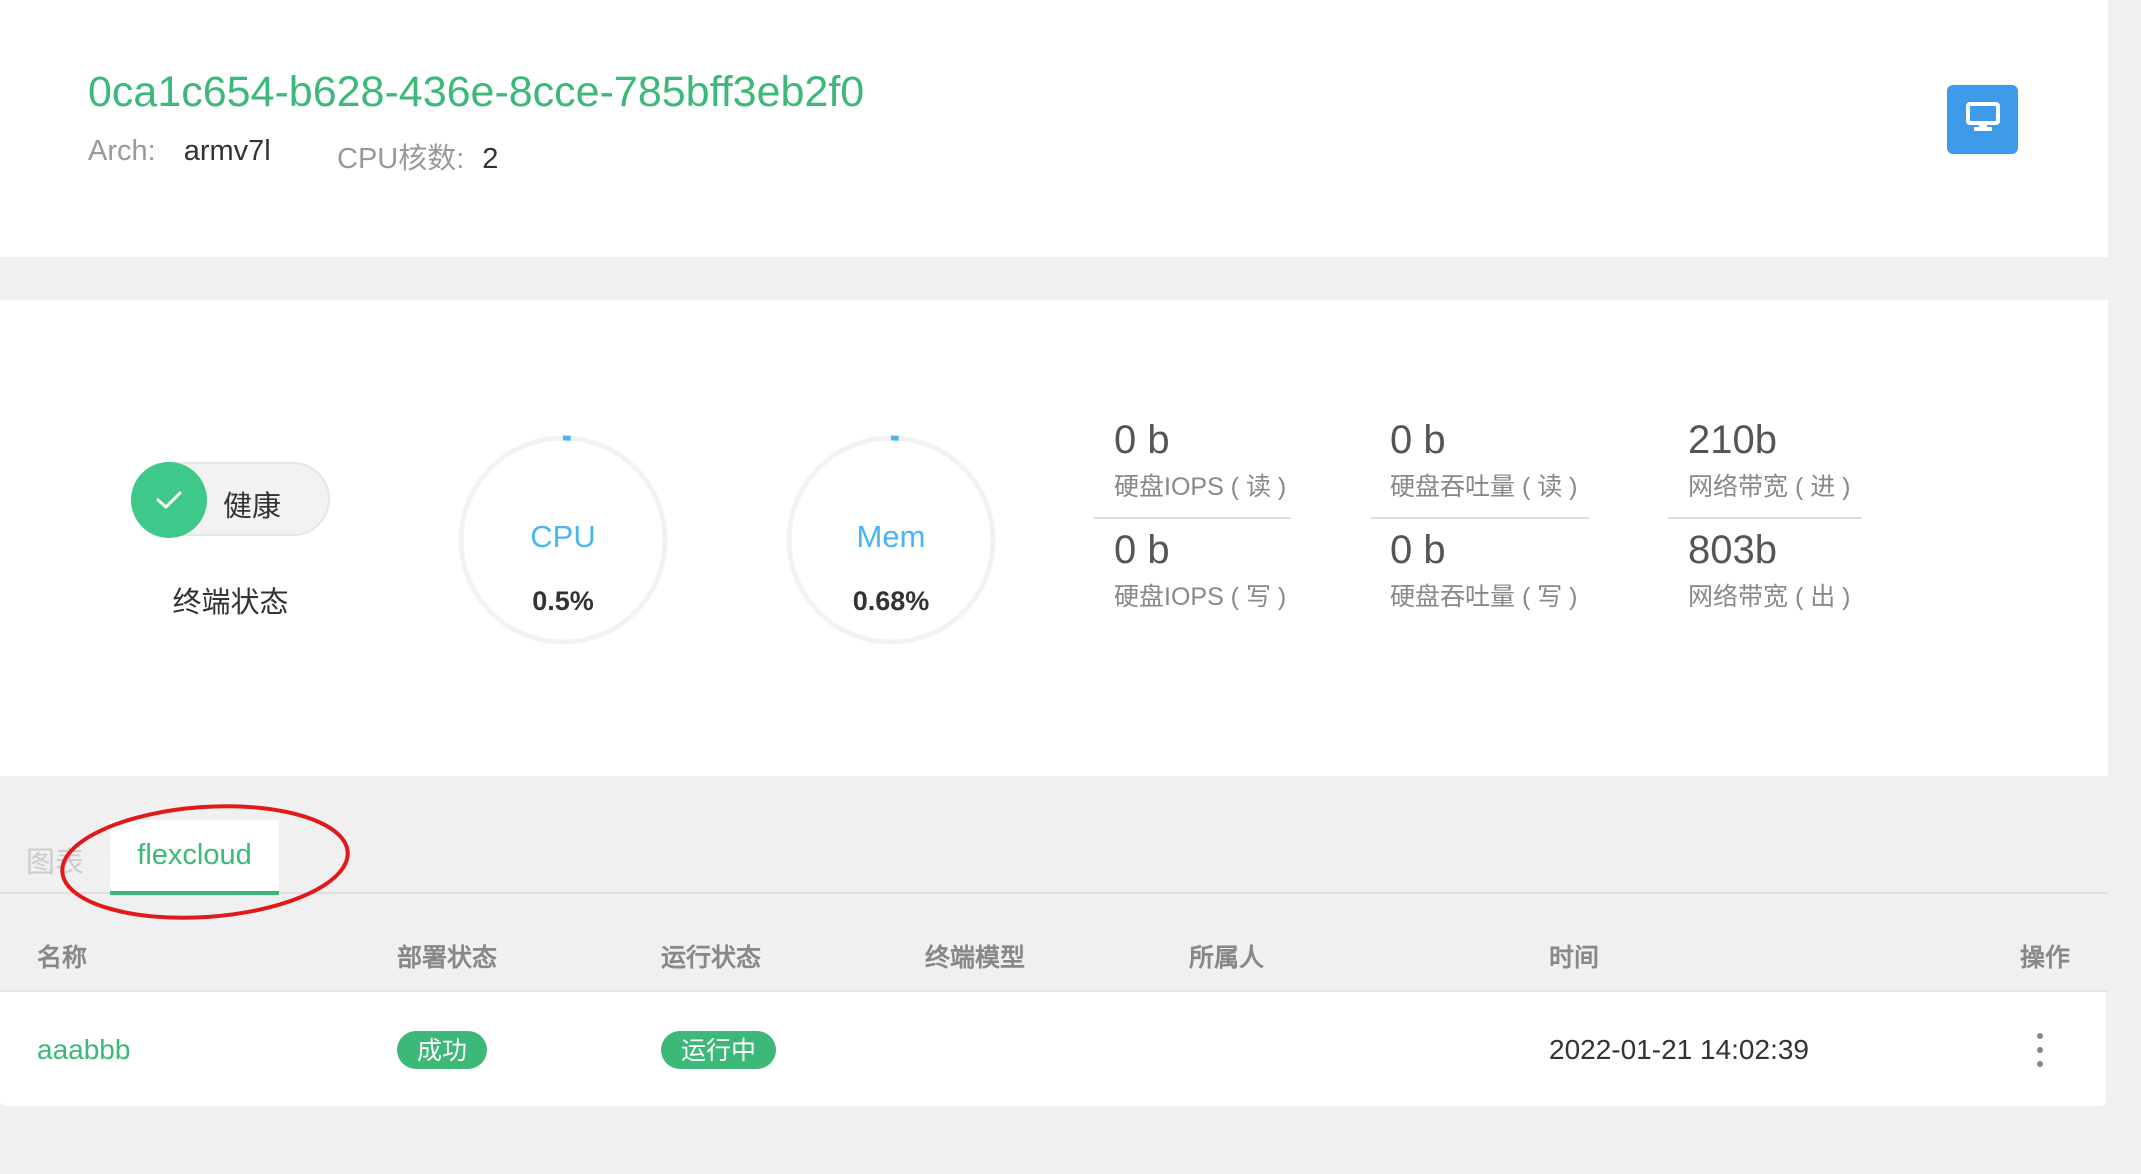 This screenshot has height=1174, width=2141. What do you see at coordinates (62, 958) in the screenshot?
I see `column-header-name: 名称` at bounding box center [62, 958].